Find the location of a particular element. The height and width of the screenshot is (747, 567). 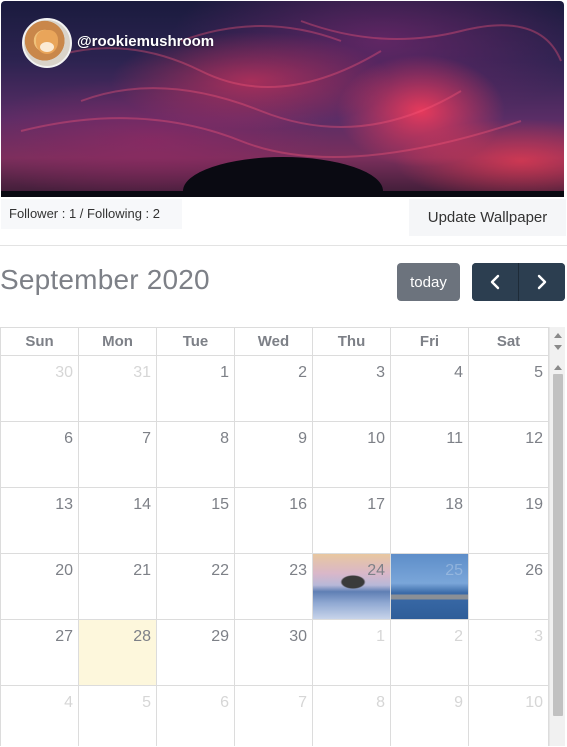

weekday-header: Sun Mon Tue Wed Thu Fri Sat is located at coordinates (274, 342).